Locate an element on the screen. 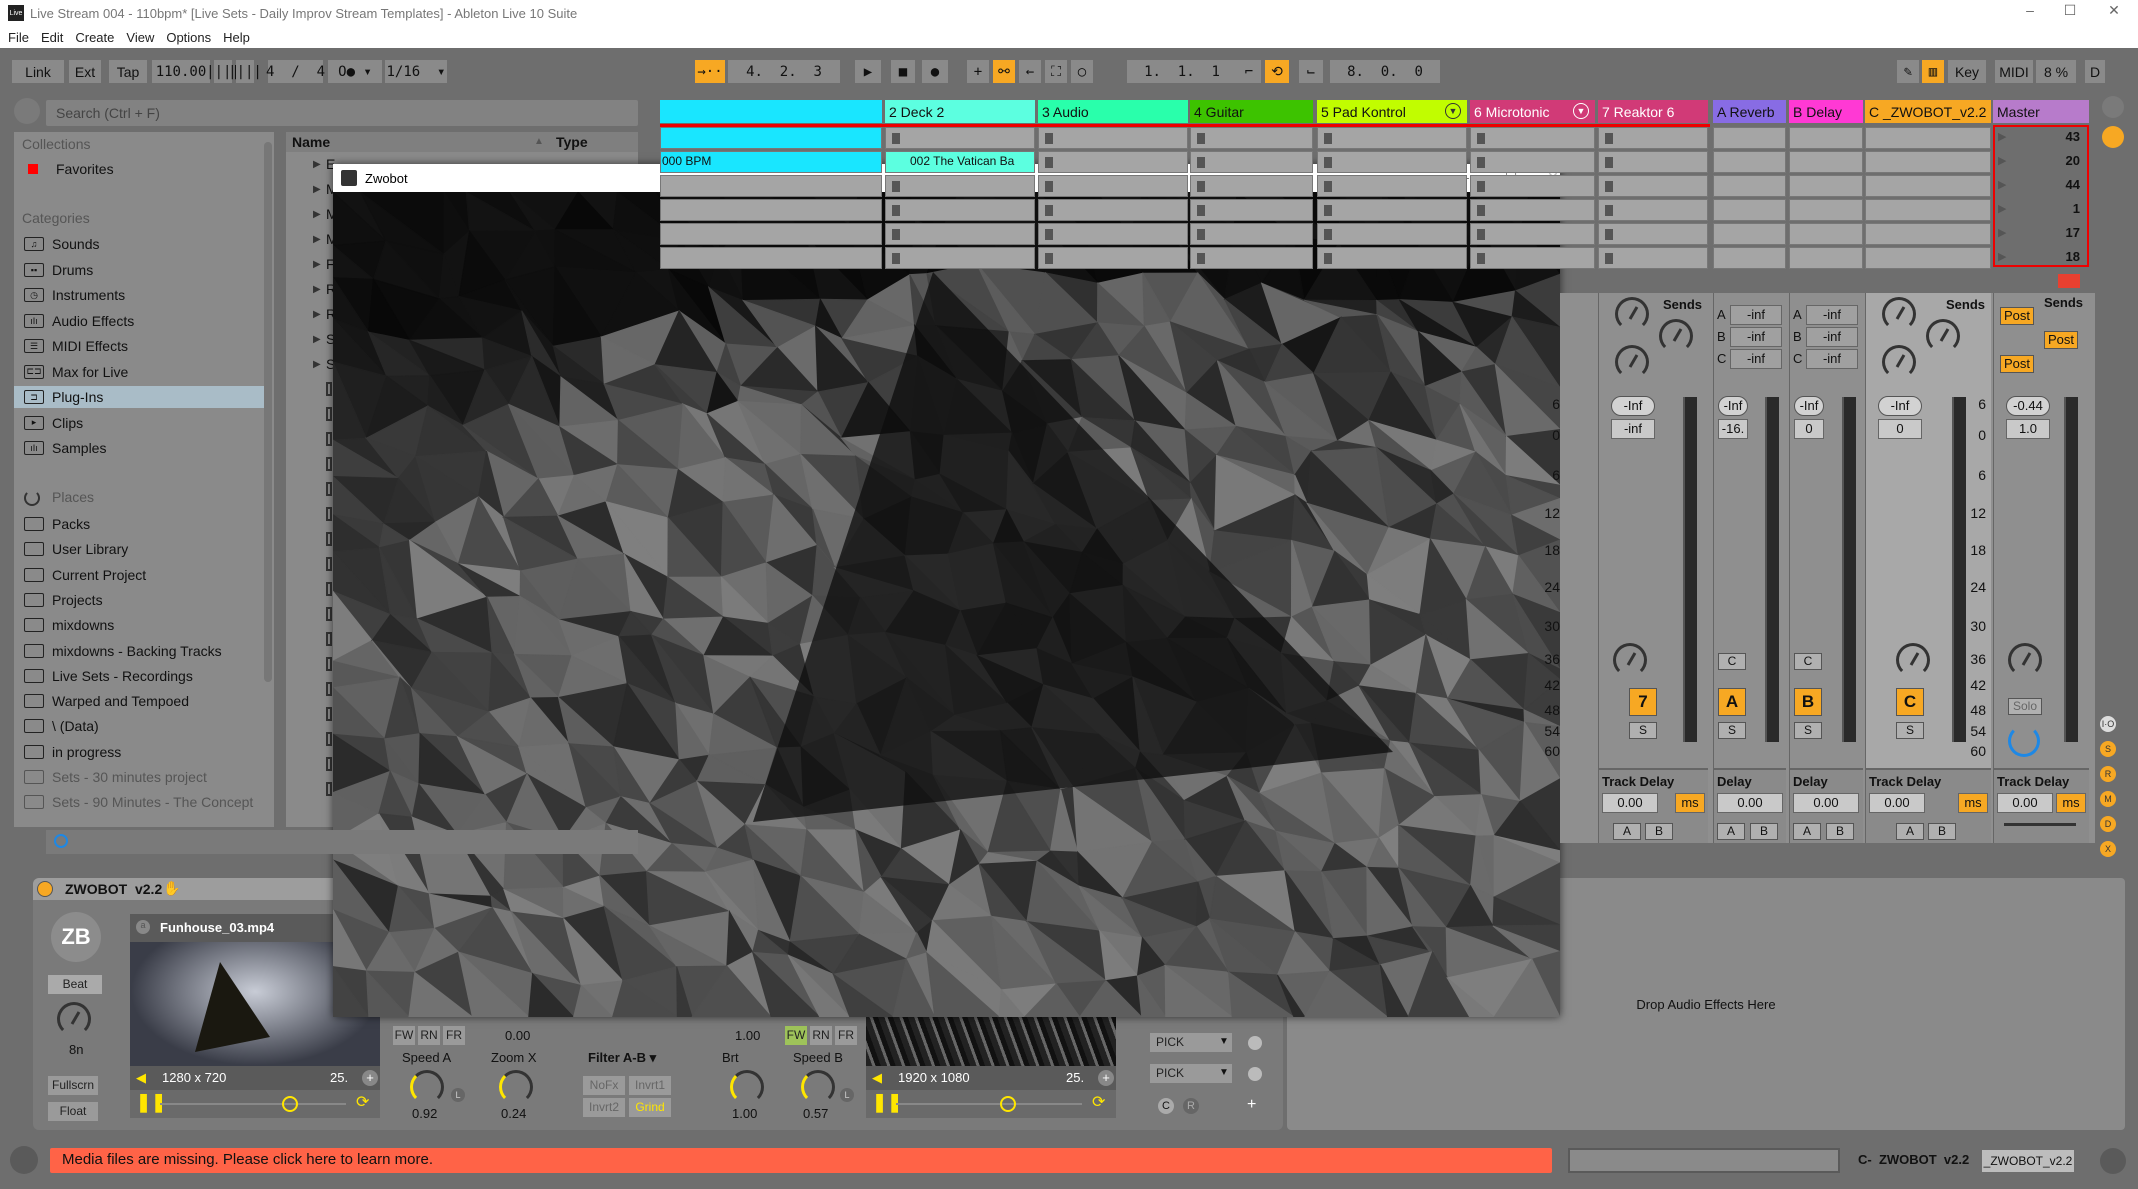  scene-number: 20 is located at coordinates (2060, 160).